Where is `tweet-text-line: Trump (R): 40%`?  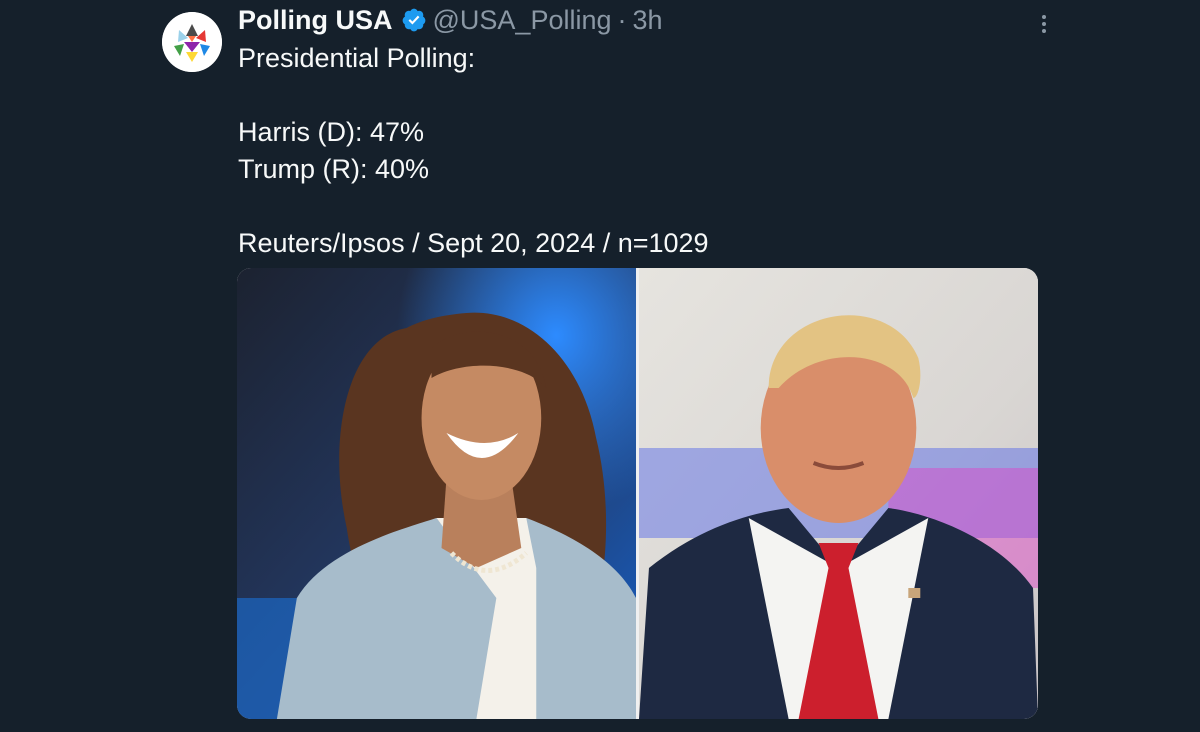 tweet-text-line: Trump (R): 40% is located at coordinates (334, 169).